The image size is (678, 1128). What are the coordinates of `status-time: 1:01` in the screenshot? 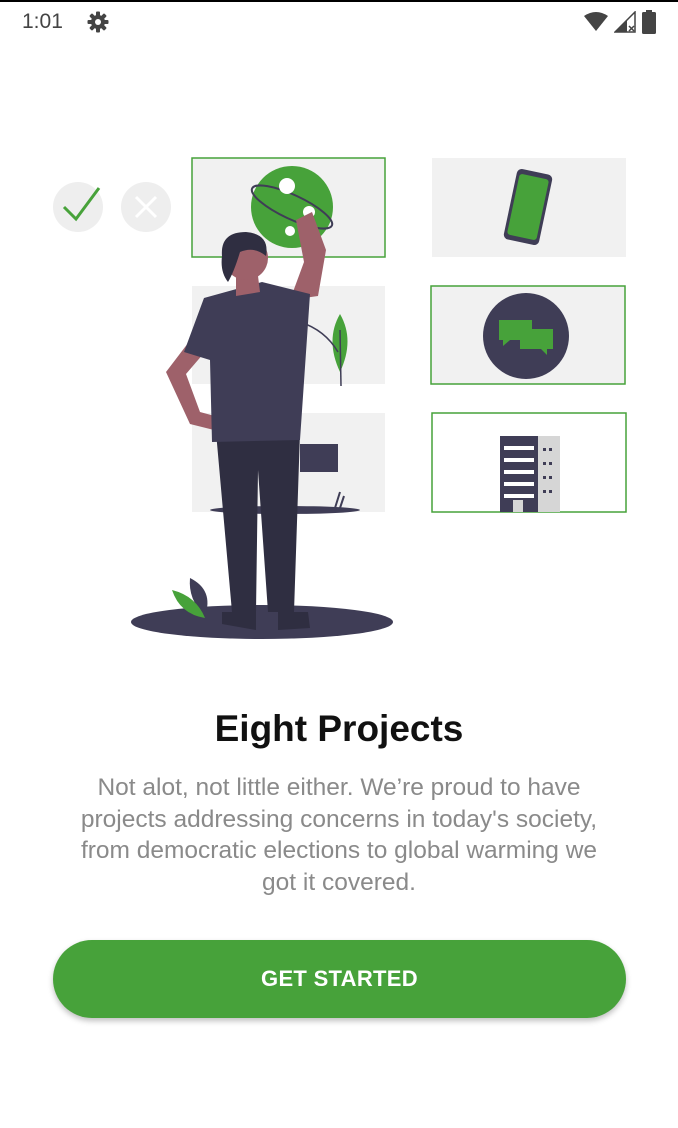 It's located at (42, 21).